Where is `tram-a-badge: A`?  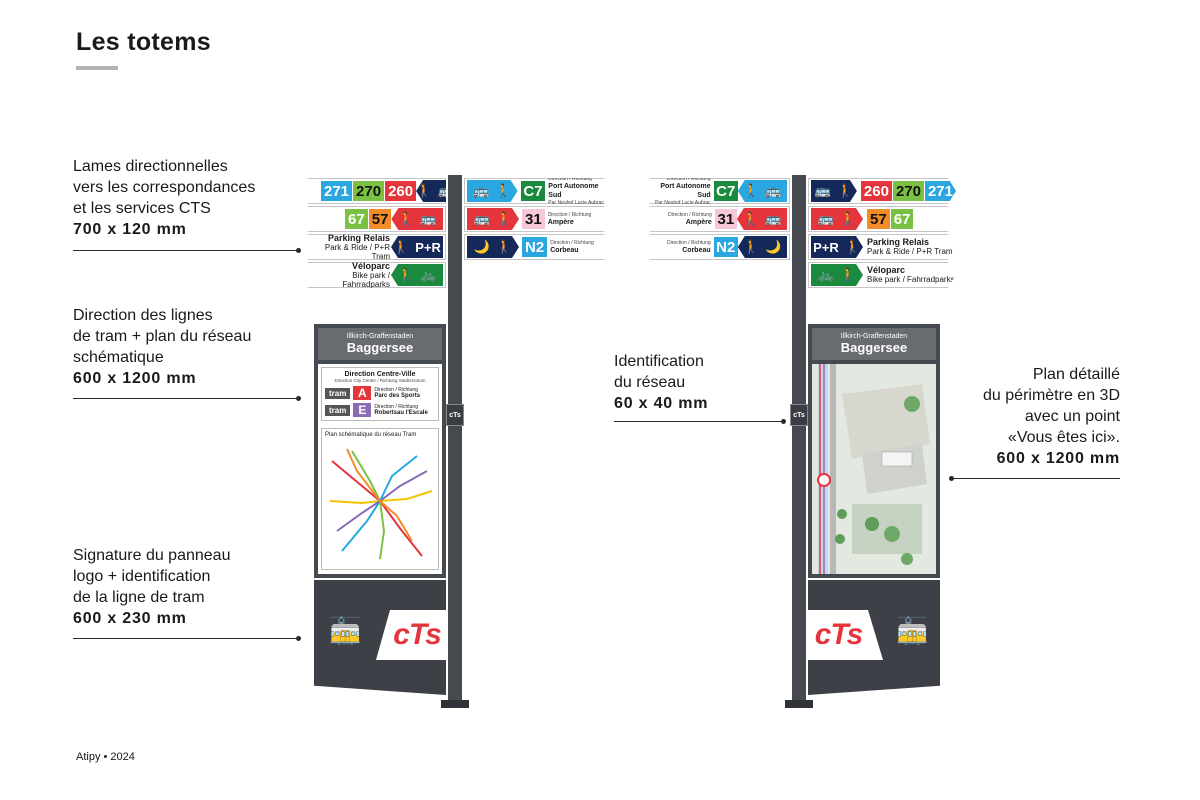 tram-a-badge: A is located at coordinates (362, 393).